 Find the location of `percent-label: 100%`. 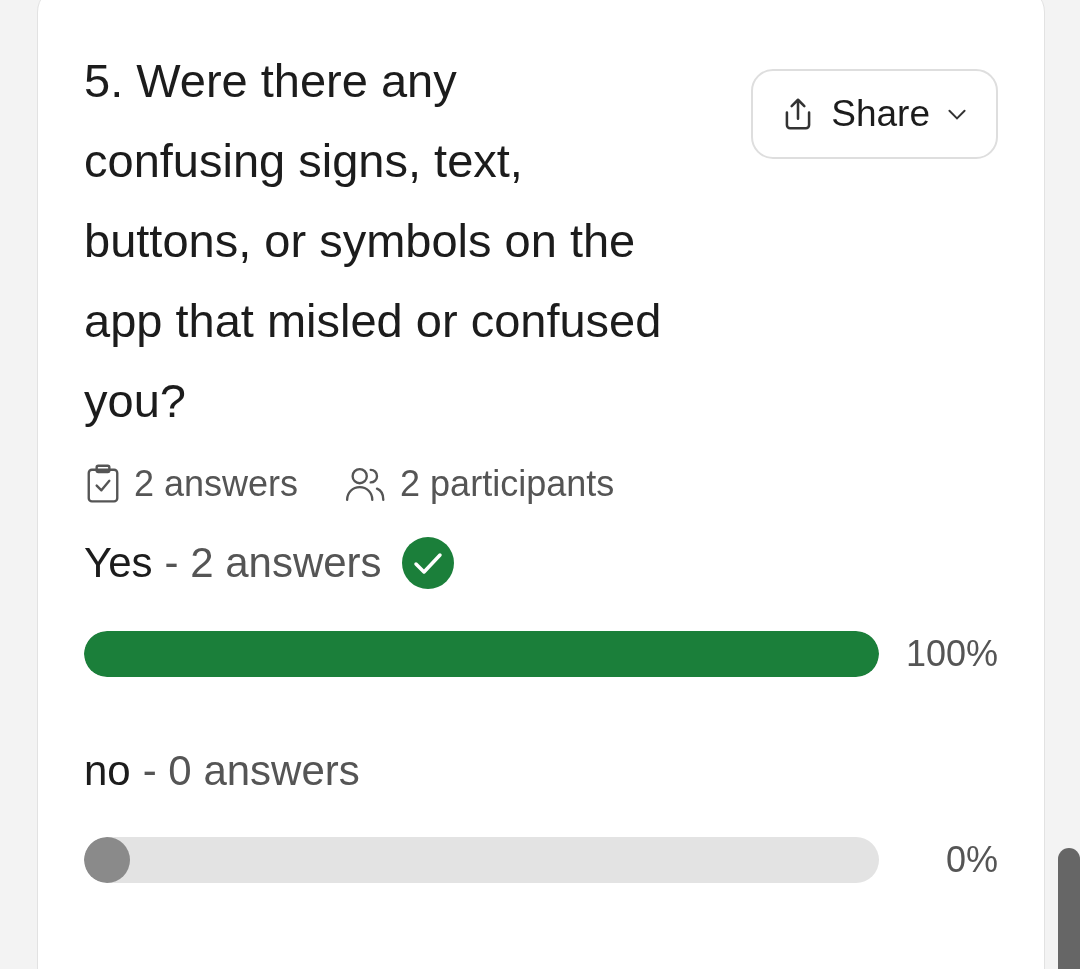

percent-label: 100% is located at coordinates (951, 654).